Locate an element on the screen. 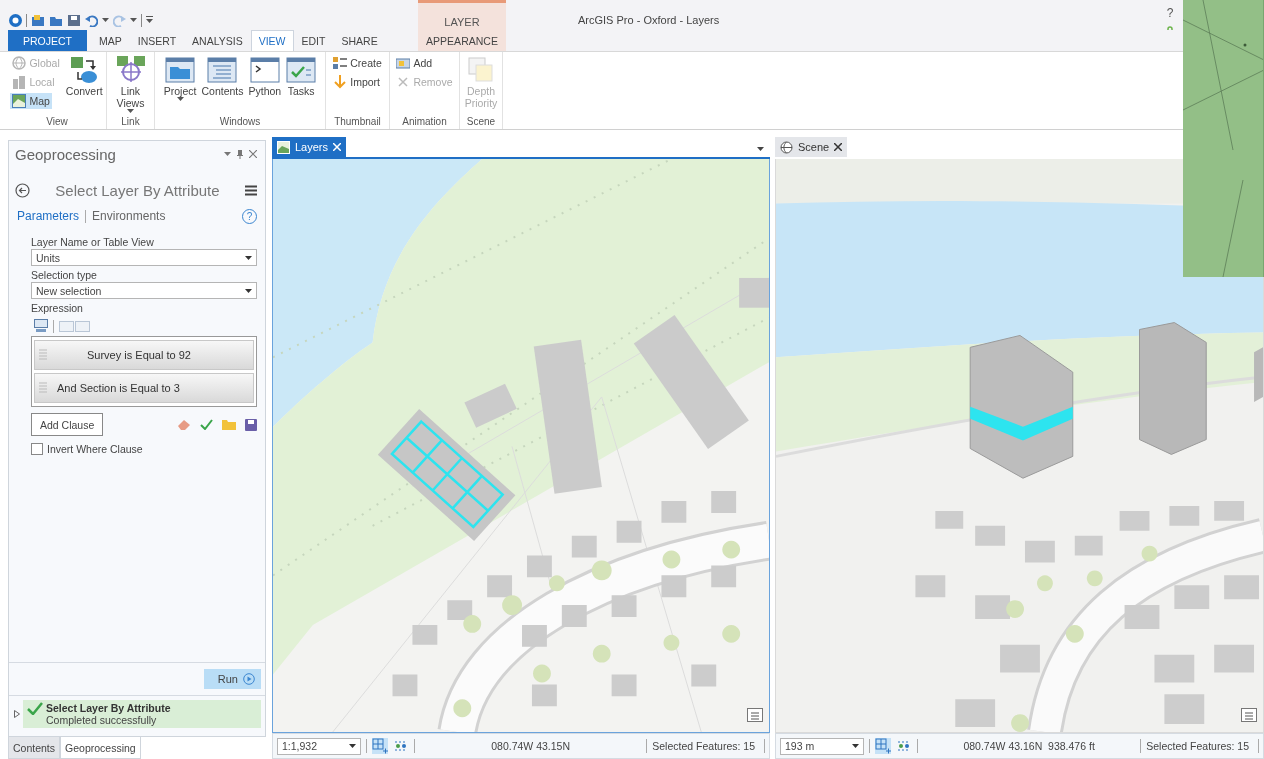 The height and width of the screenshot is (759, 1264). ribbon-button: Project is located at coordinates (180, 78).